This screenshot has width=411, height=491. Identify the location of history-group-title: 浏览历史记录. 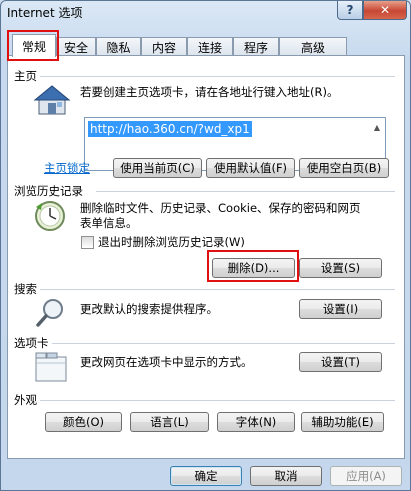
(48, 191).